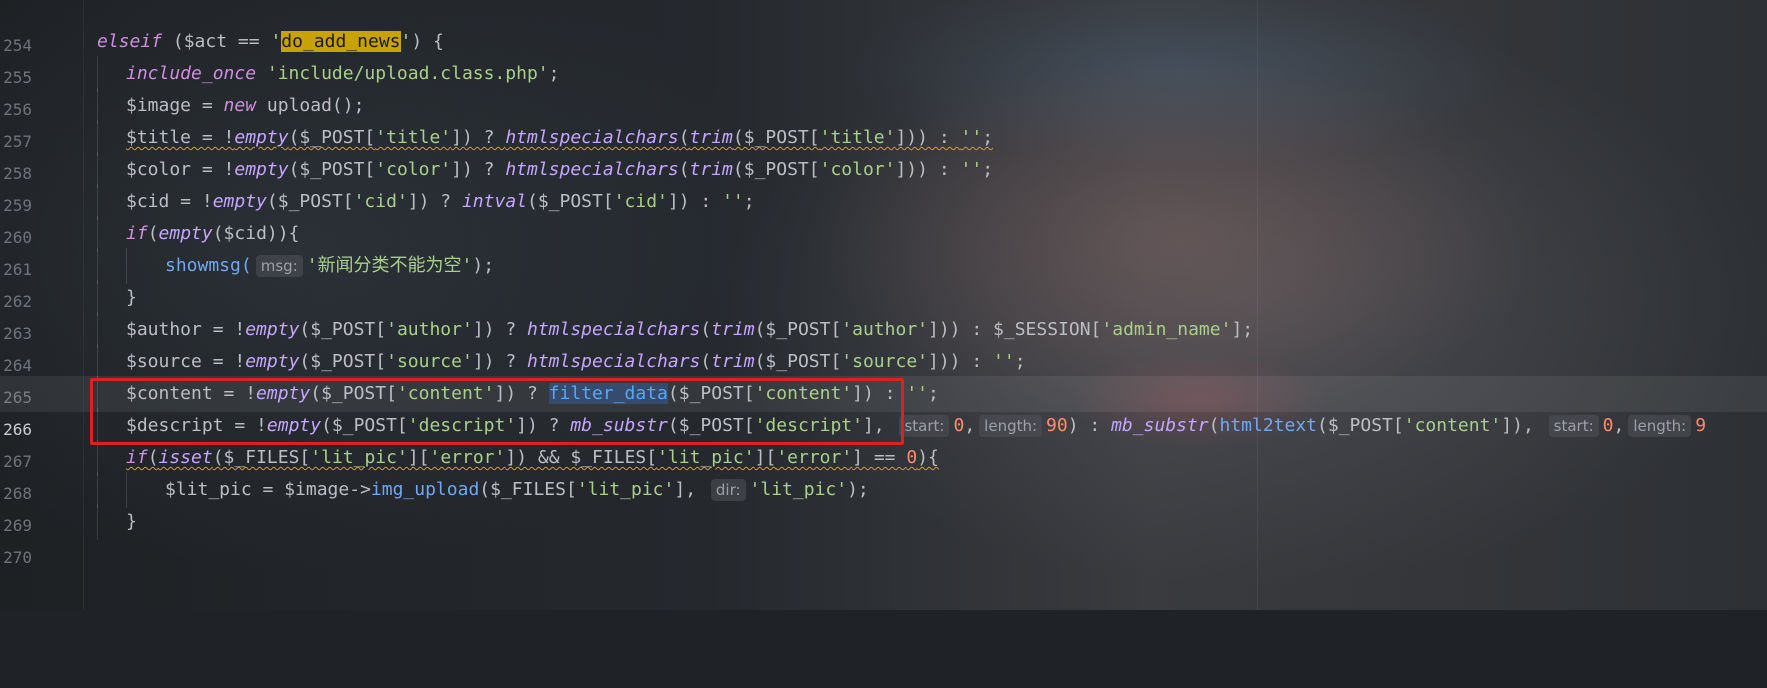 The image size is (1767, 688). I want to click on line-number: 270, so click(17, 557).